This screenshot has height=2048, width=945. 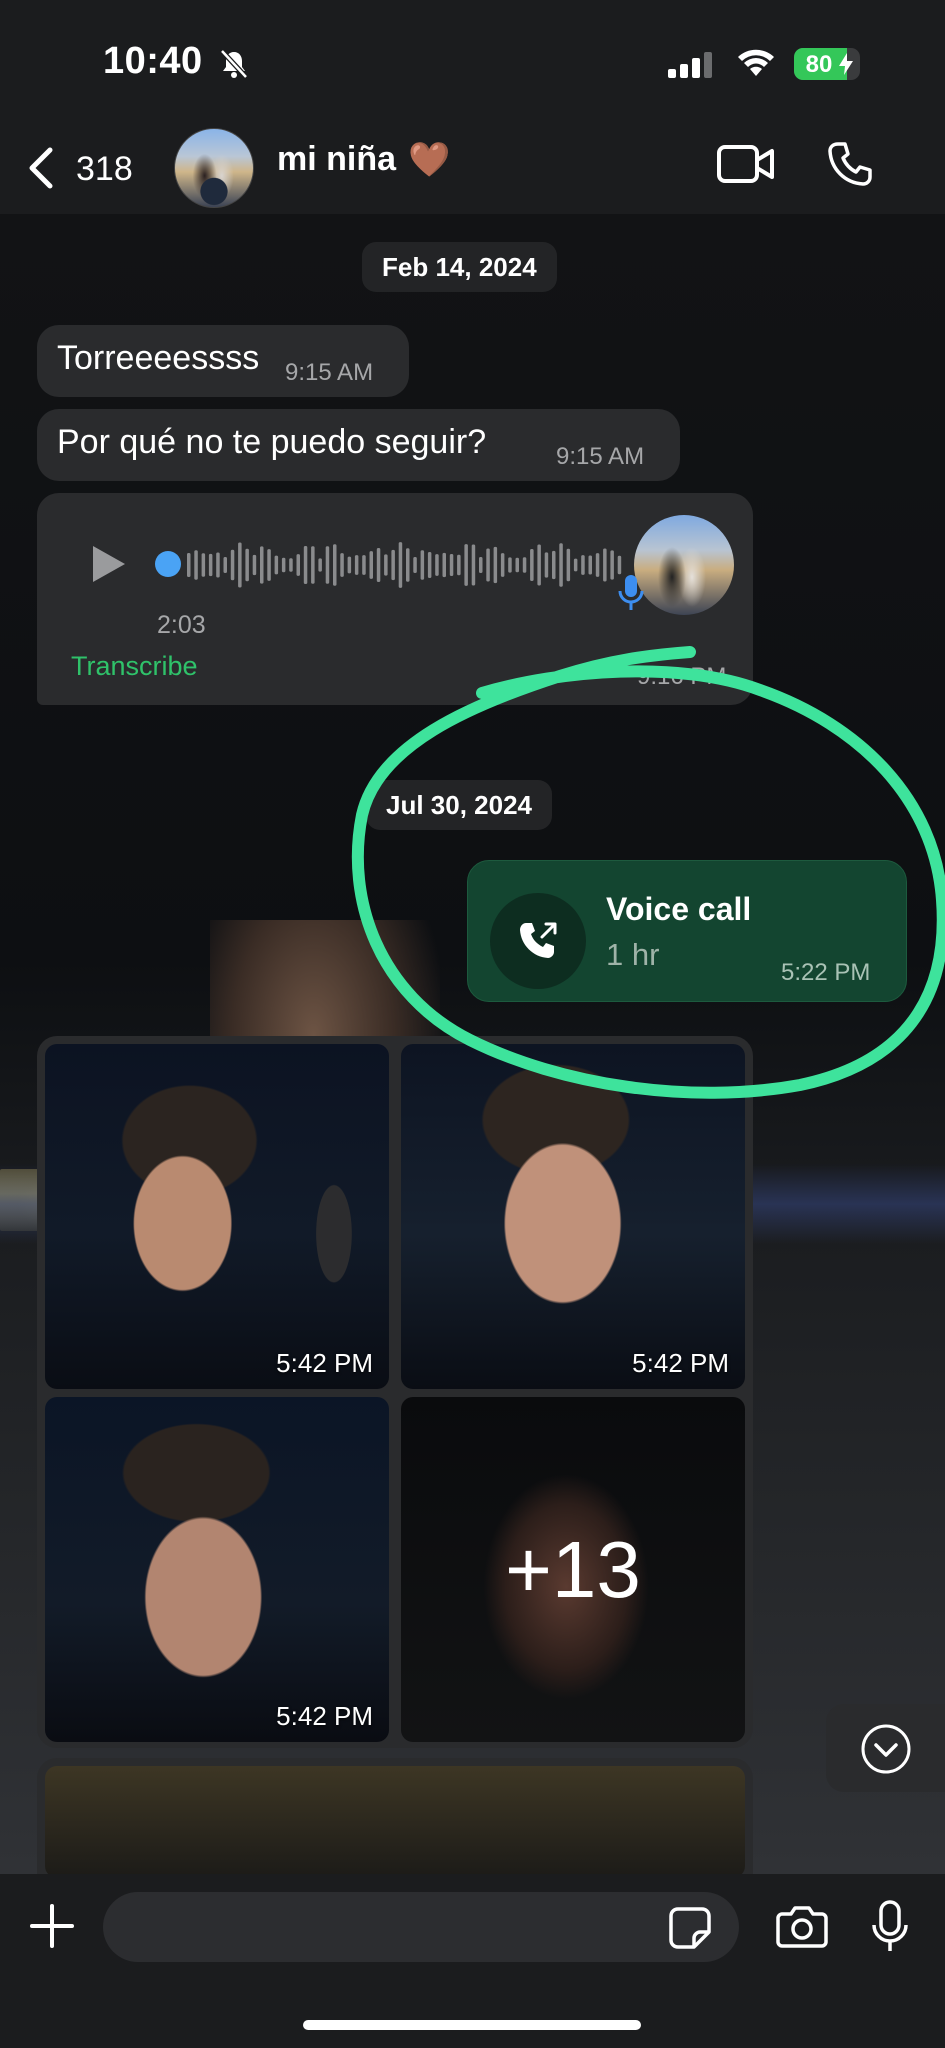 I want to click on playback-scrubber, so click(x=168, y=564).